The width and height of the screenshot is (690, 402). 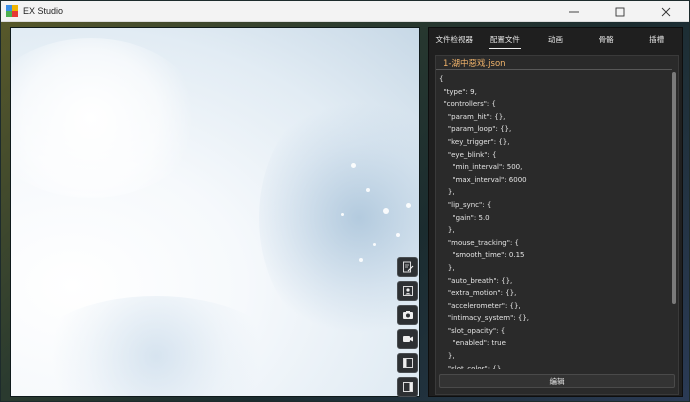 What do you see at coordinates (474, 141) in the screenshot?
I see `code-line: "key_trigger": {},` at bounding box center [474, 141].